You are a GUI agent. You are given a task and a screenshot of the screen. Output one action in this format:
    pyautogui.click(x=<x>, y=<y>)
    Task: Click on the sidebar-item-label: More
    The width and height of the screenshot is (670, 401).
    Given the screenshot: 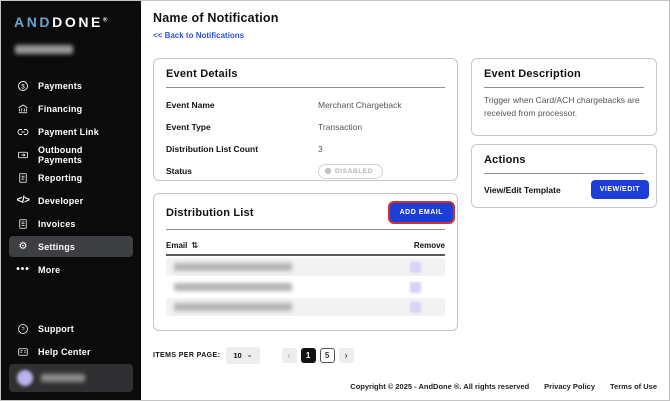 What is the action you would take?
    pyautogui.click(x=49, y=269)
    